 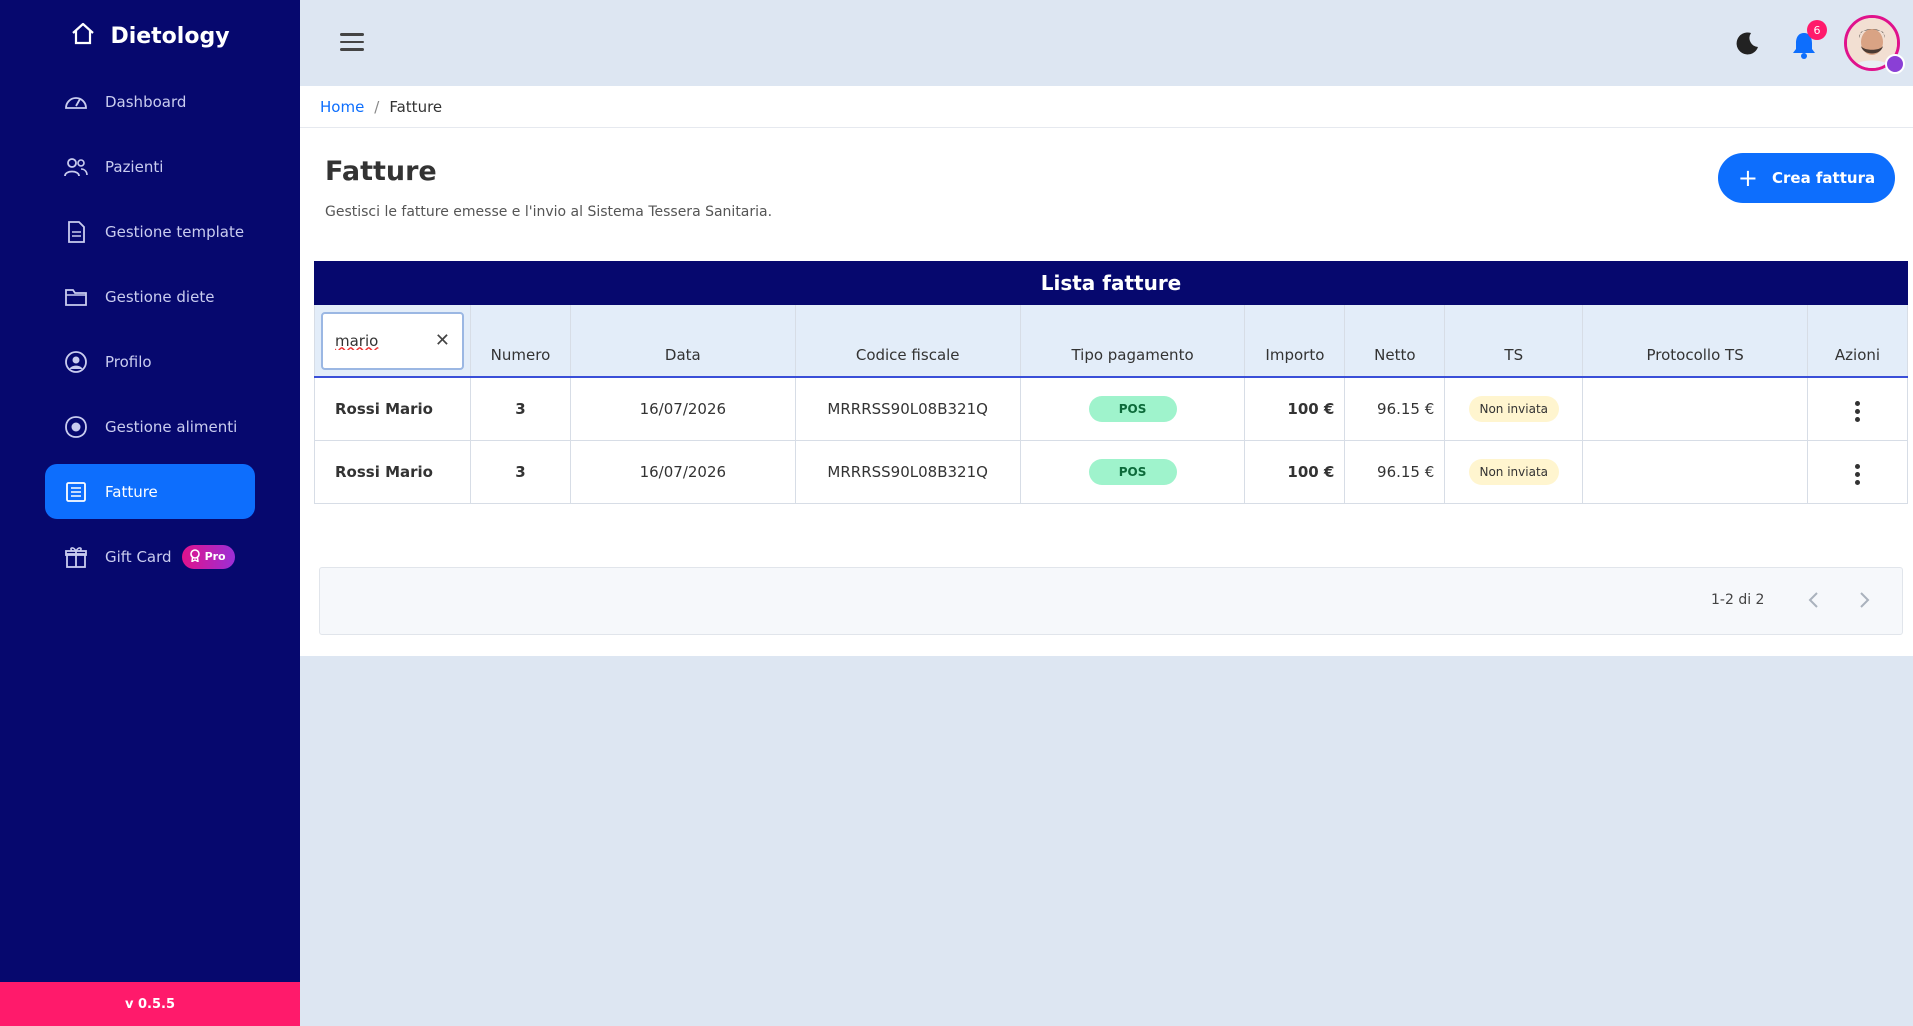 I want to click on gauge-icon, so click(x=76, y=102).